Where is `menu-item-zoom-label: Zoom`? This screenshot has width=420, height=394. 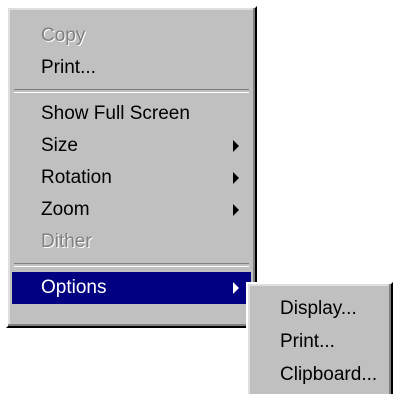 menu-item-zoom-label: Zoom is located at coordinates (65, 209).